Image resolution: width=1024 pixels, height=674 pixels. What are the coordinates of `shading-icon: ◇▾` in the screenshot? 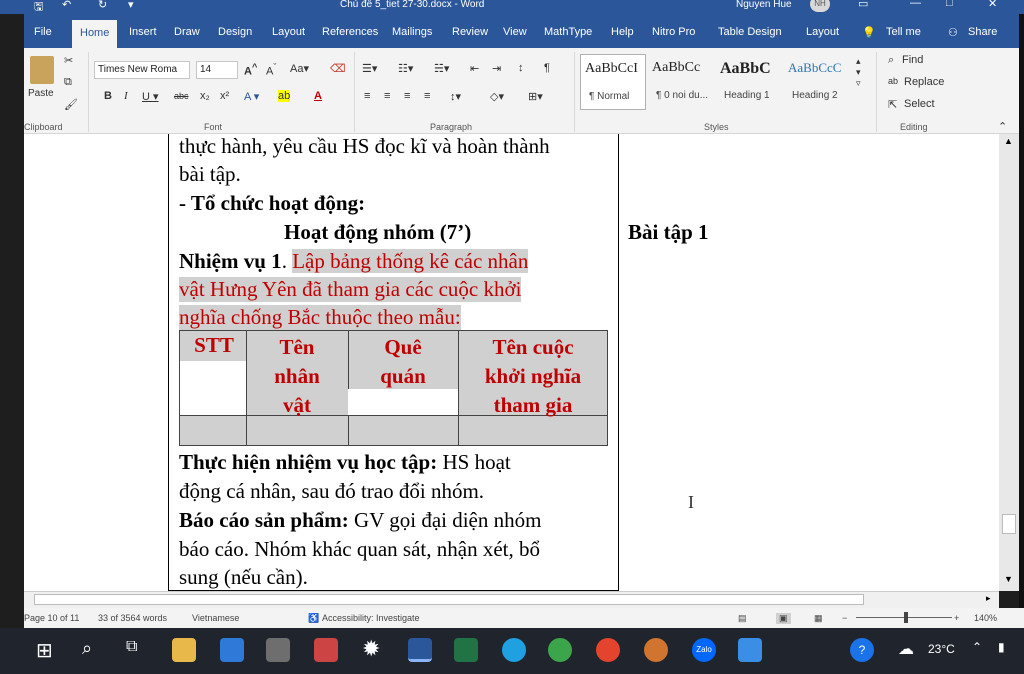 It's located at (497, 96).